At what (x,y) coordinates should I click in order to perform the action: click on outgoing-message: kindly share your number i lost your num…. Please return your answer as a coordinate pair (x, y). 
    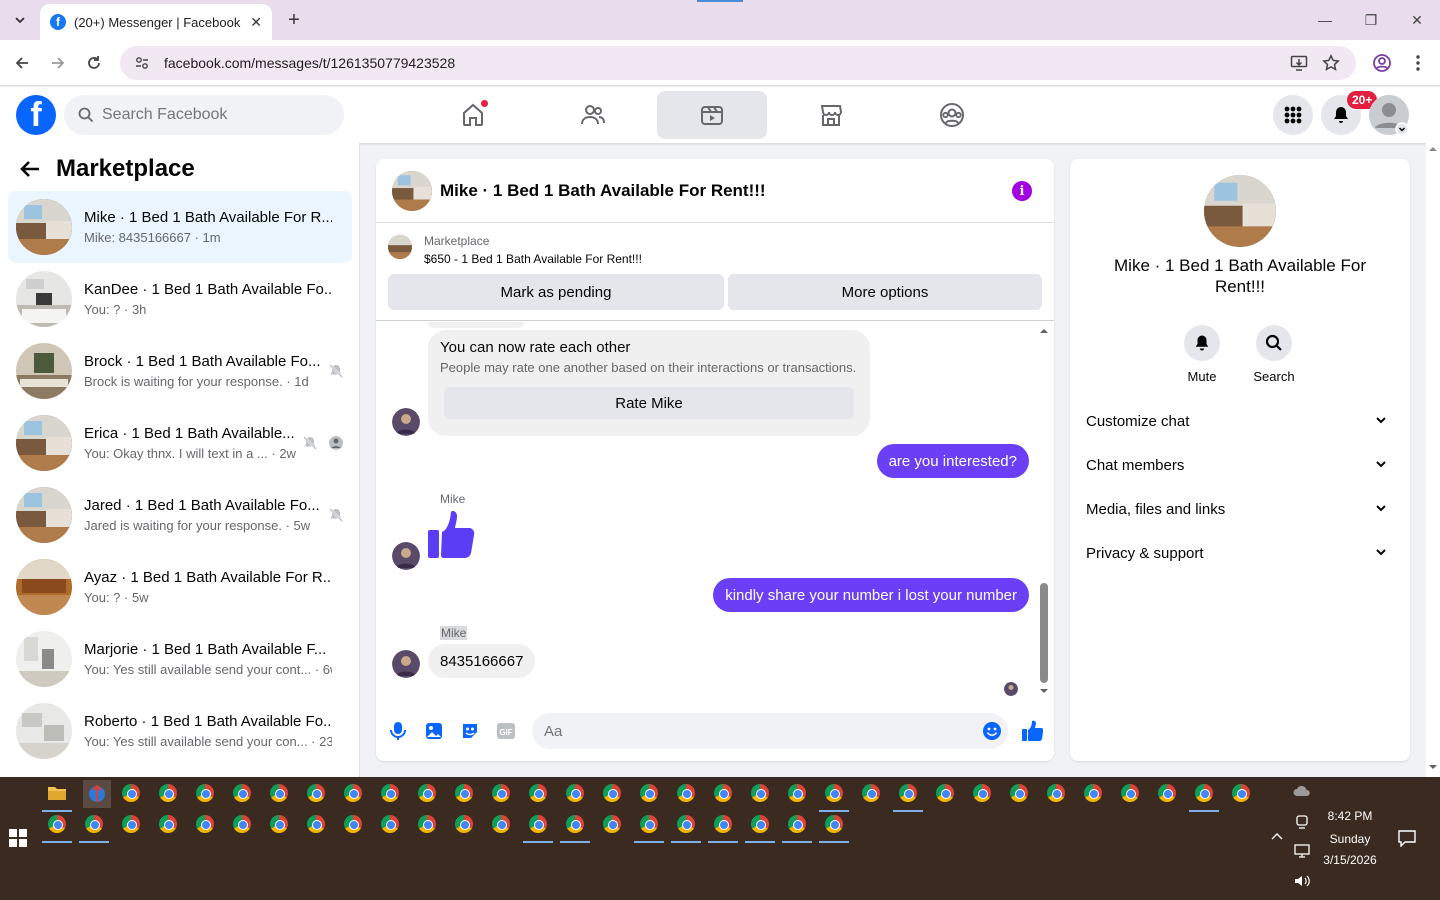
    Looking at the image, I should click on (871, 595).